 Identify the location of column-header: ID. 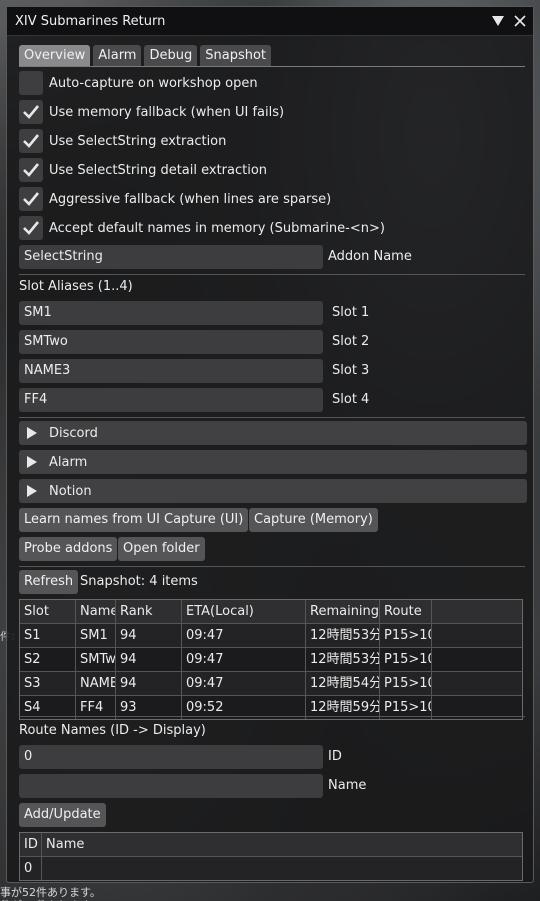
(31, 844).